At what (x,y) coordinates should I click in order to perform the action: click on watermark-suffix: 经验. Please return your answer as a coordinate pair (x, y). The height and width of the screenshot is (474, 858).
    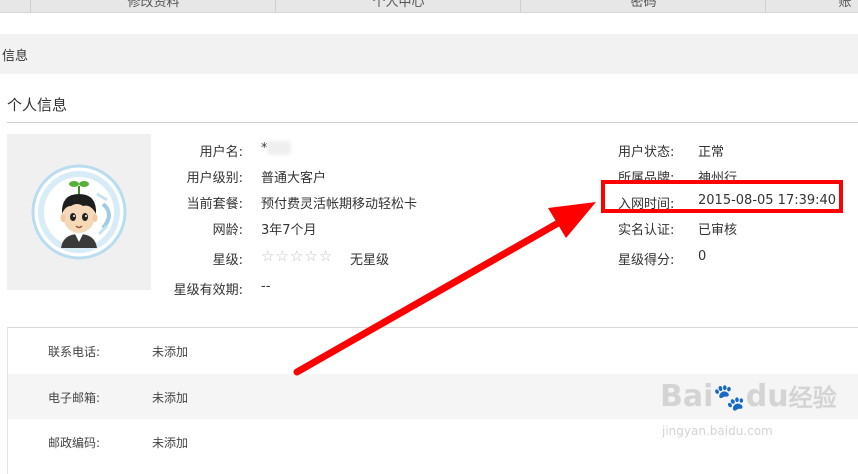
    Looking at the image, I should click on (812, 398).